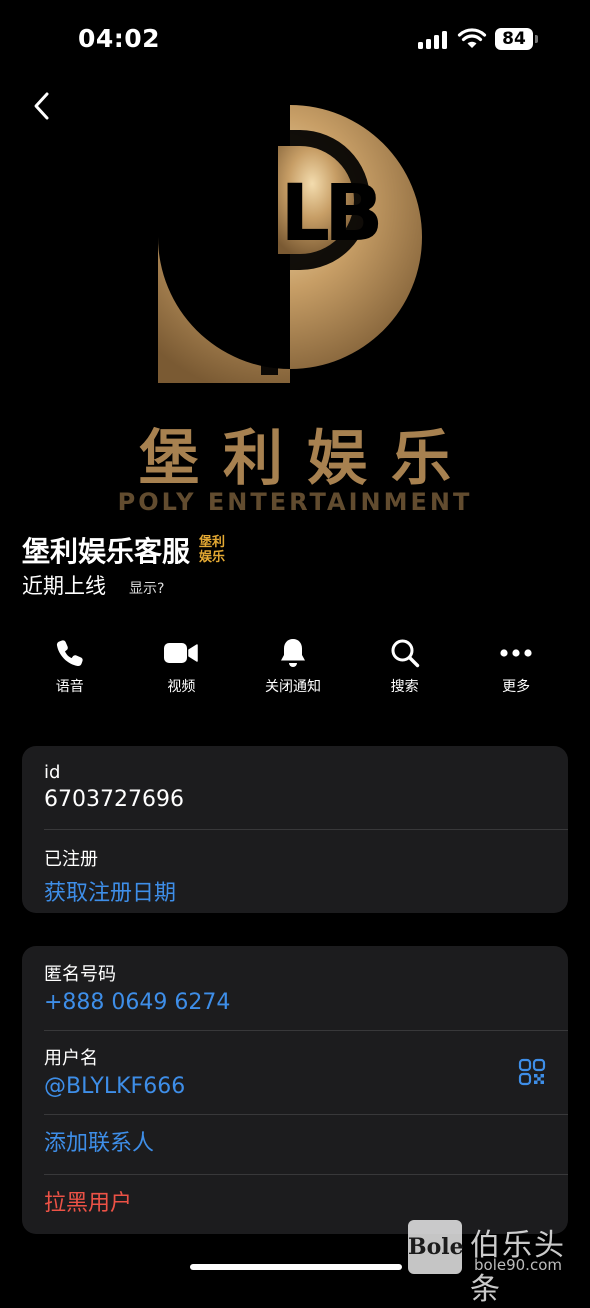  I want to click on username-label: 用户名, so click(71, 1058).